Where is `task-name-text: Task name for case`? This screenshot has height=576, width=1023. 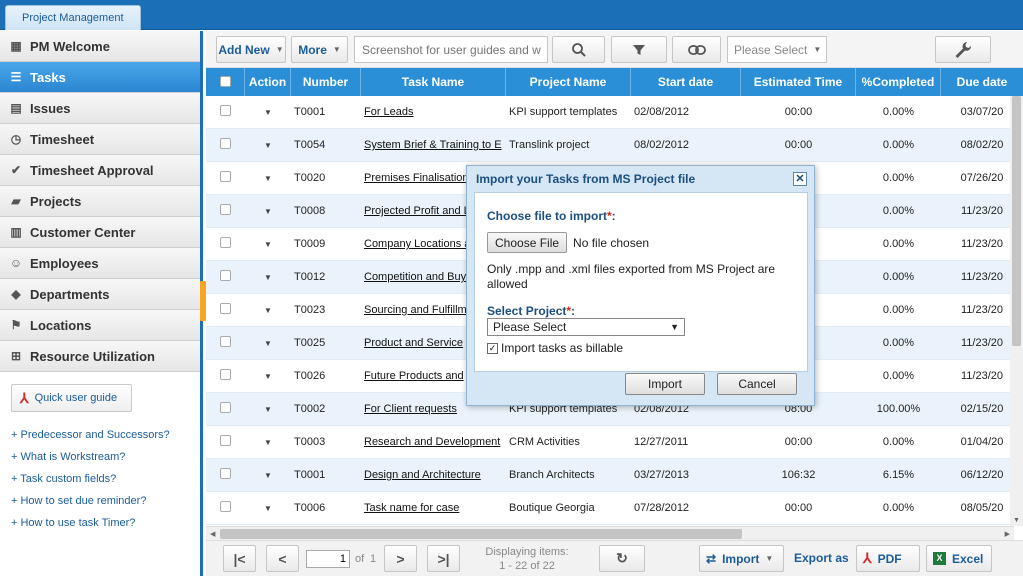 task-name-text: Task name for case is located at coordinates (411, 508).